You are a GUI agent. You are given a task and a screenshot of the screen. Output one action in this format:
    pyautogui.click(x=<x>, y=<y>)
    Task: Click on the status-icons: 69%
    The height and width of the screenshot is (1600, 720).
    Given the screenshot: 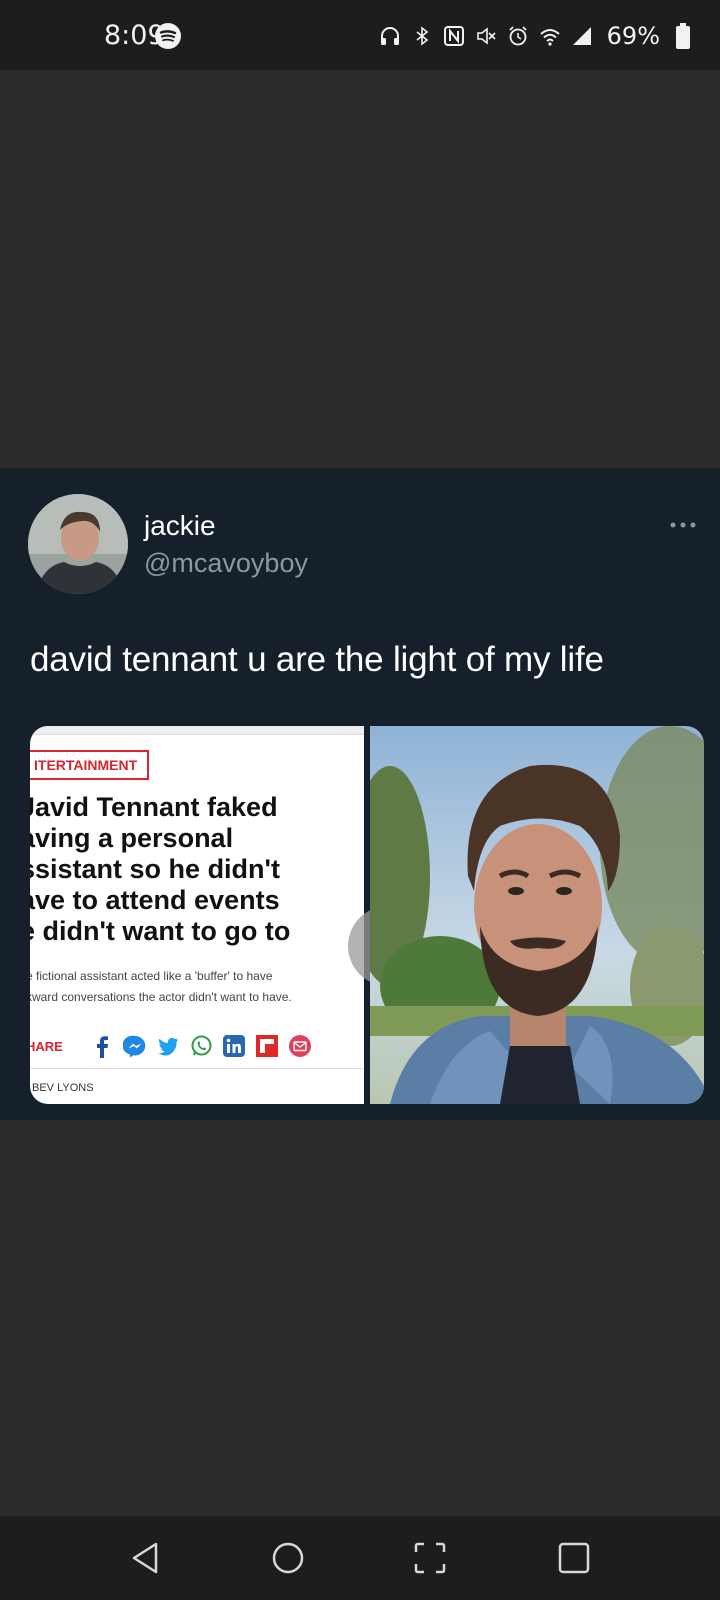 What is the action you would take?
    pyautogui.click(x=534, y=36)
    